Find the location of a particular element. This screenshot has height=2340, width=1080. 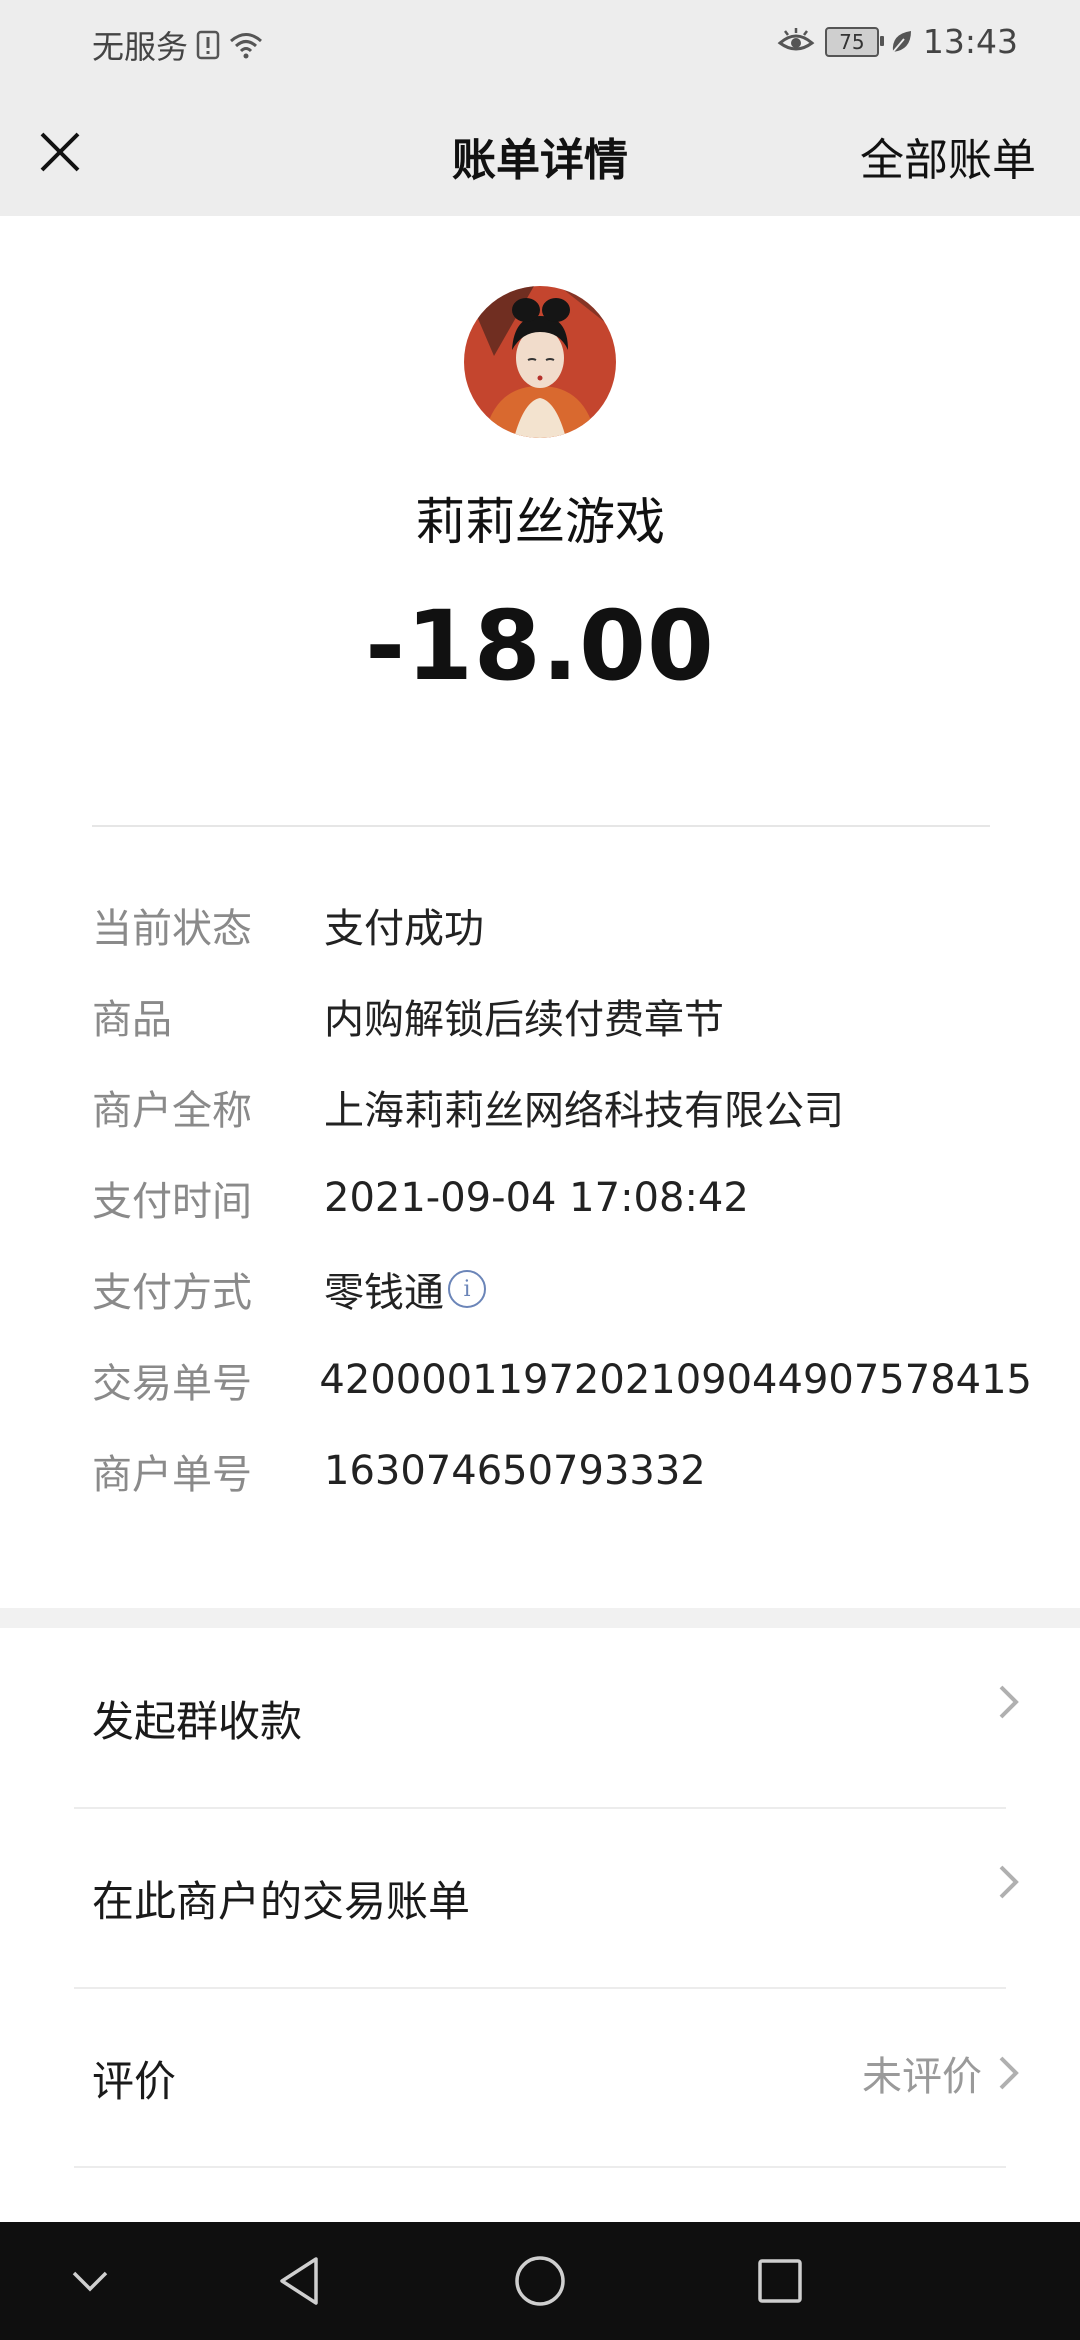

review-status: 未评价 is located at coordinates (922, 2077).